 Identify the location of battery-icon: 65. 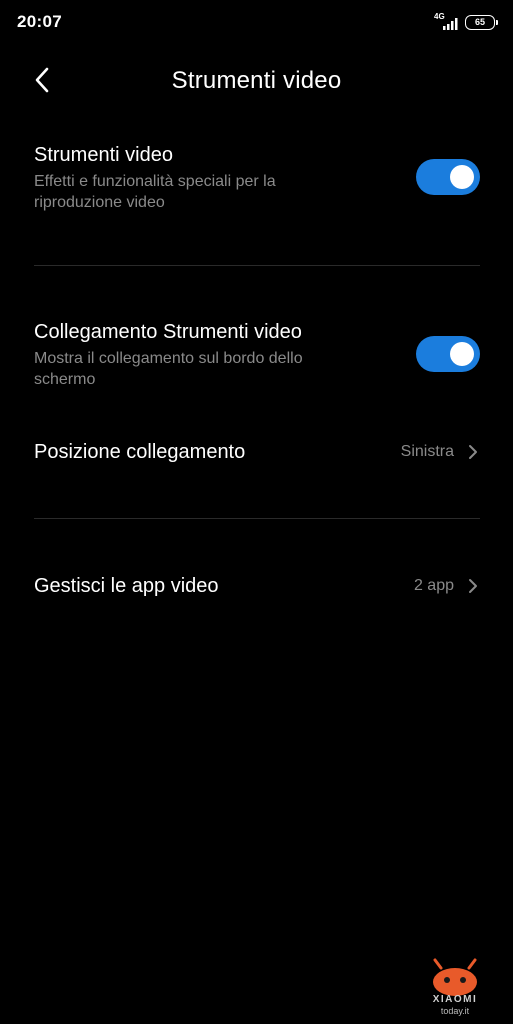
(481, 22).